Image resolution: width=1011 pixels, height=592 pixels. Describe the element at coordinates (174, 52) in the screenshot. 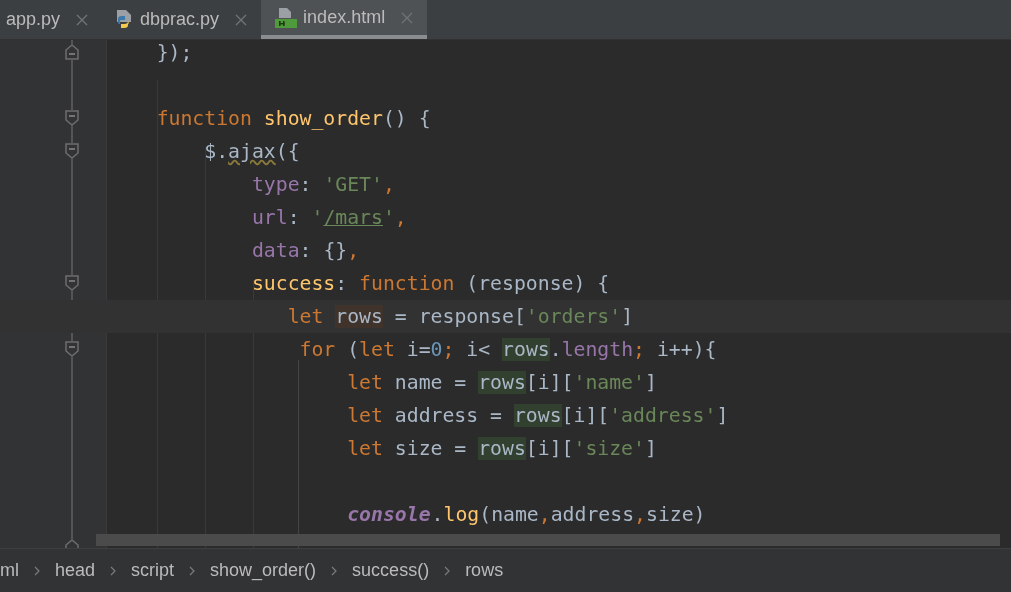

I see `code-line: });` at that location.